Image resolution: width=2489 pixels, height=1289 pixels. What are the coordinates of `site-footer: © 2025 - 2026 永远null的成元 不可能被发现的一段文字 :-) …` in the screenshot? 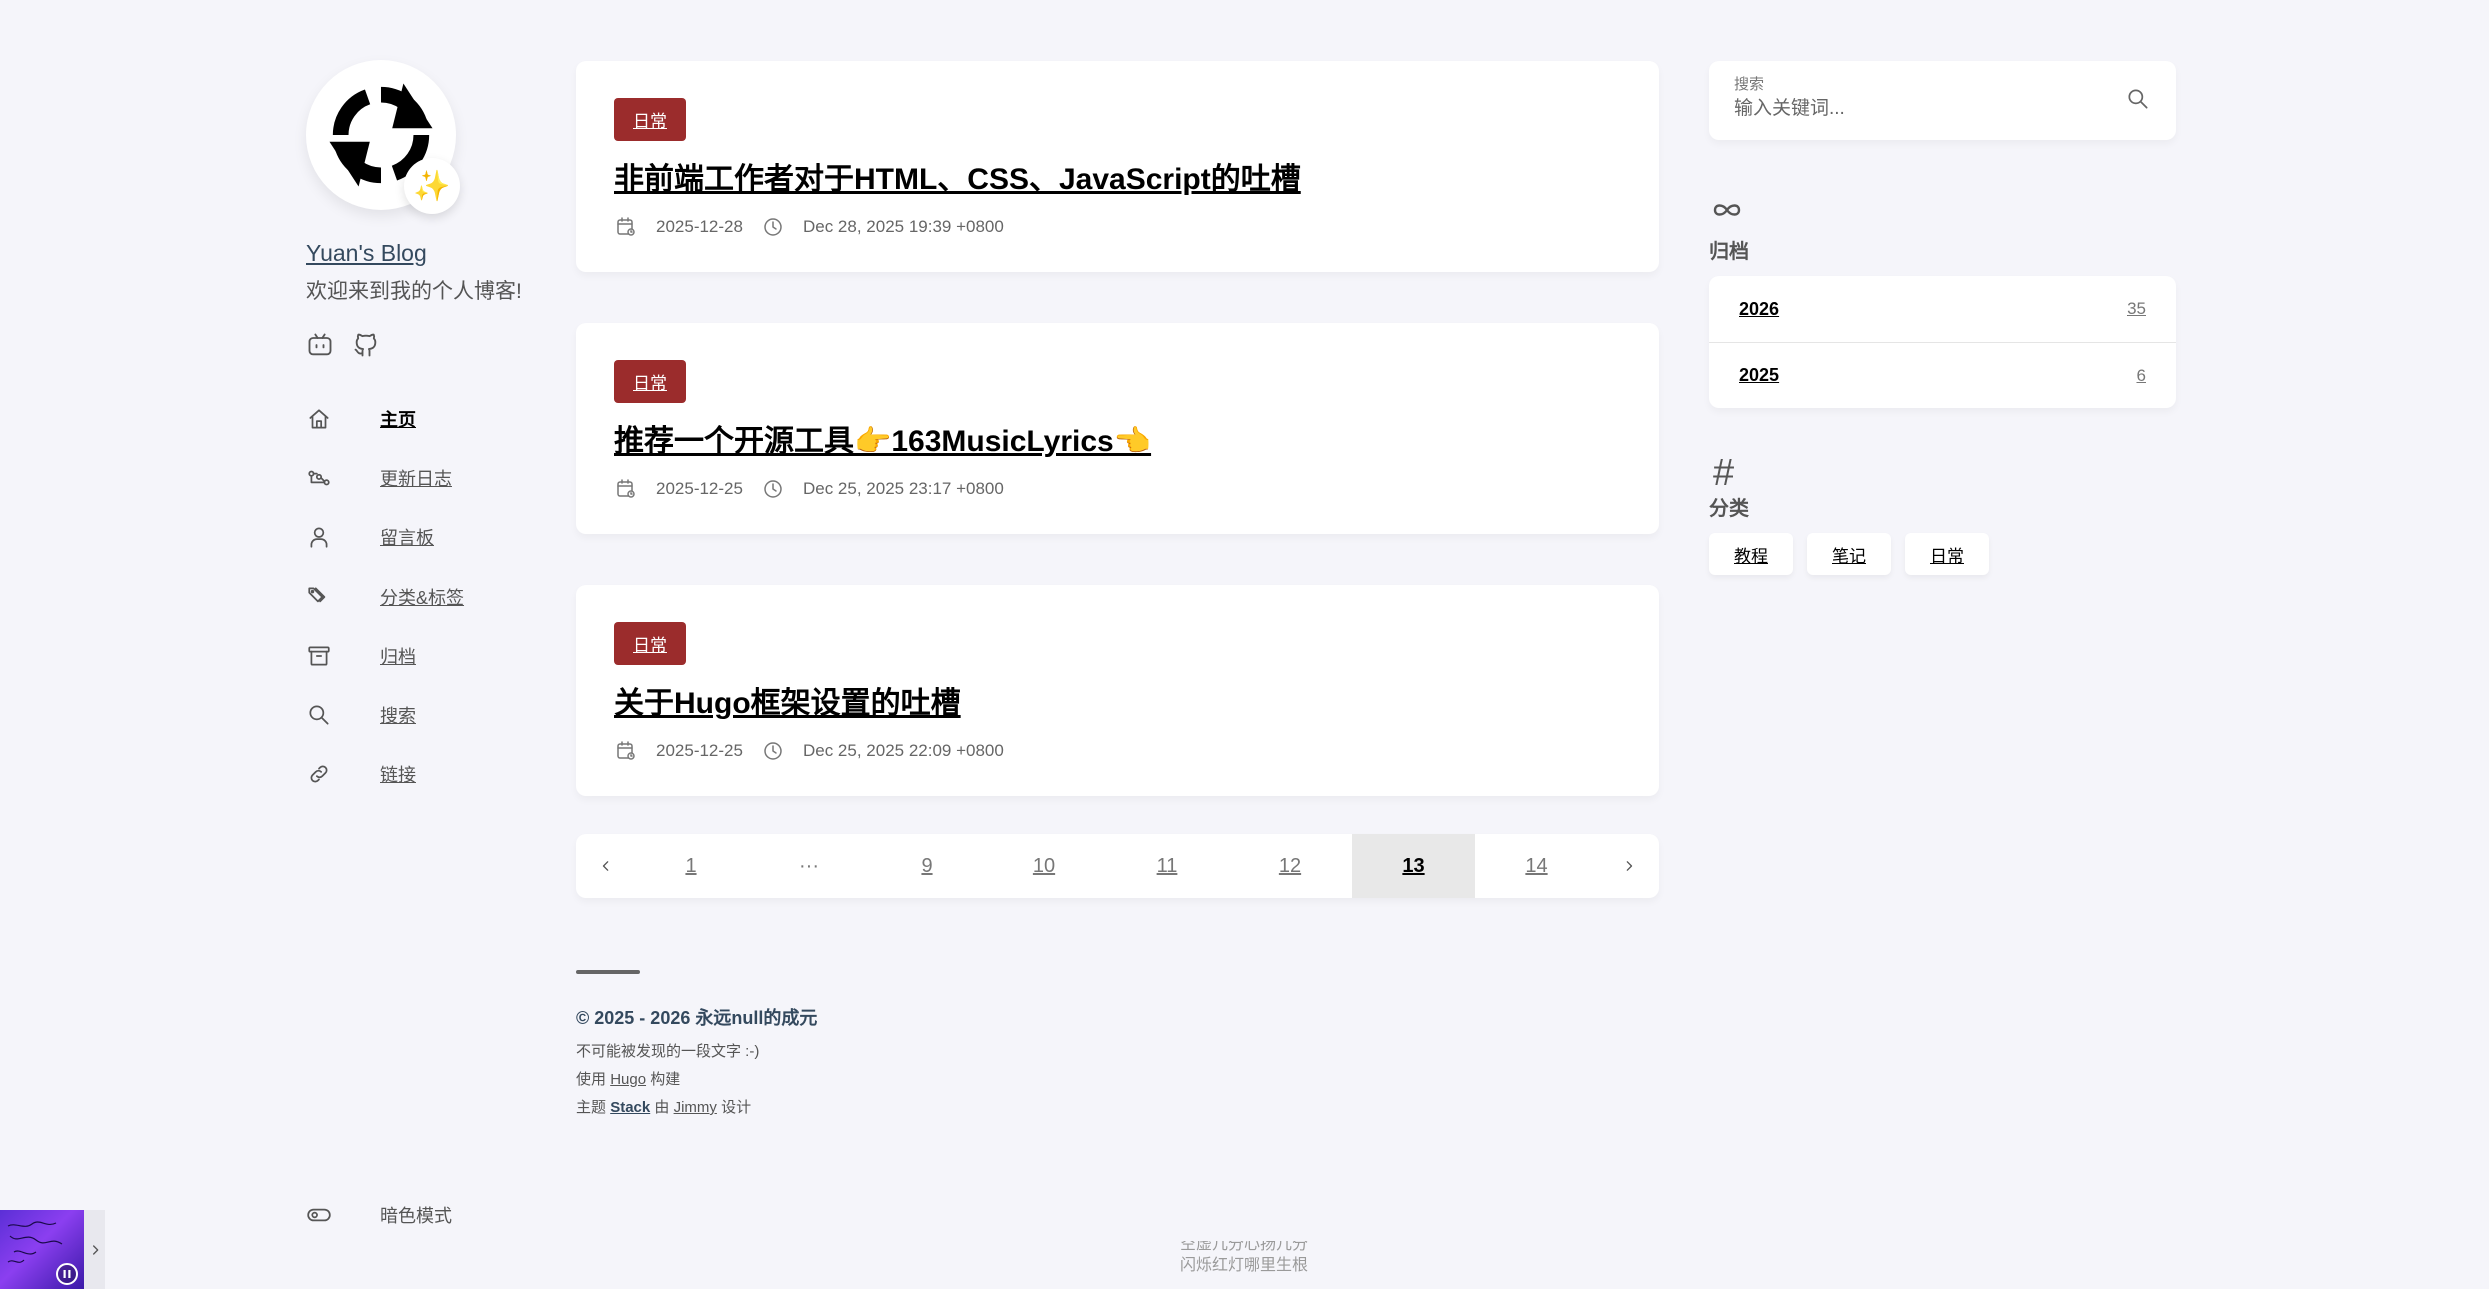 It's located at (1117, 1043).